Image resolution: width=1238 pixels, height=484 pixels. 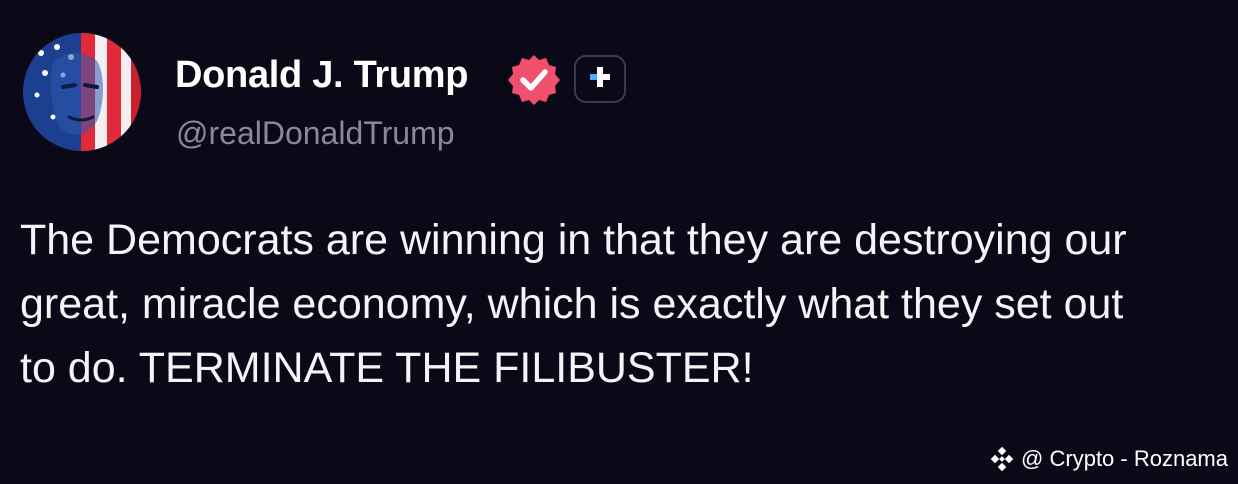 I want to click on subscribe-button, so click(x=600, y=79).